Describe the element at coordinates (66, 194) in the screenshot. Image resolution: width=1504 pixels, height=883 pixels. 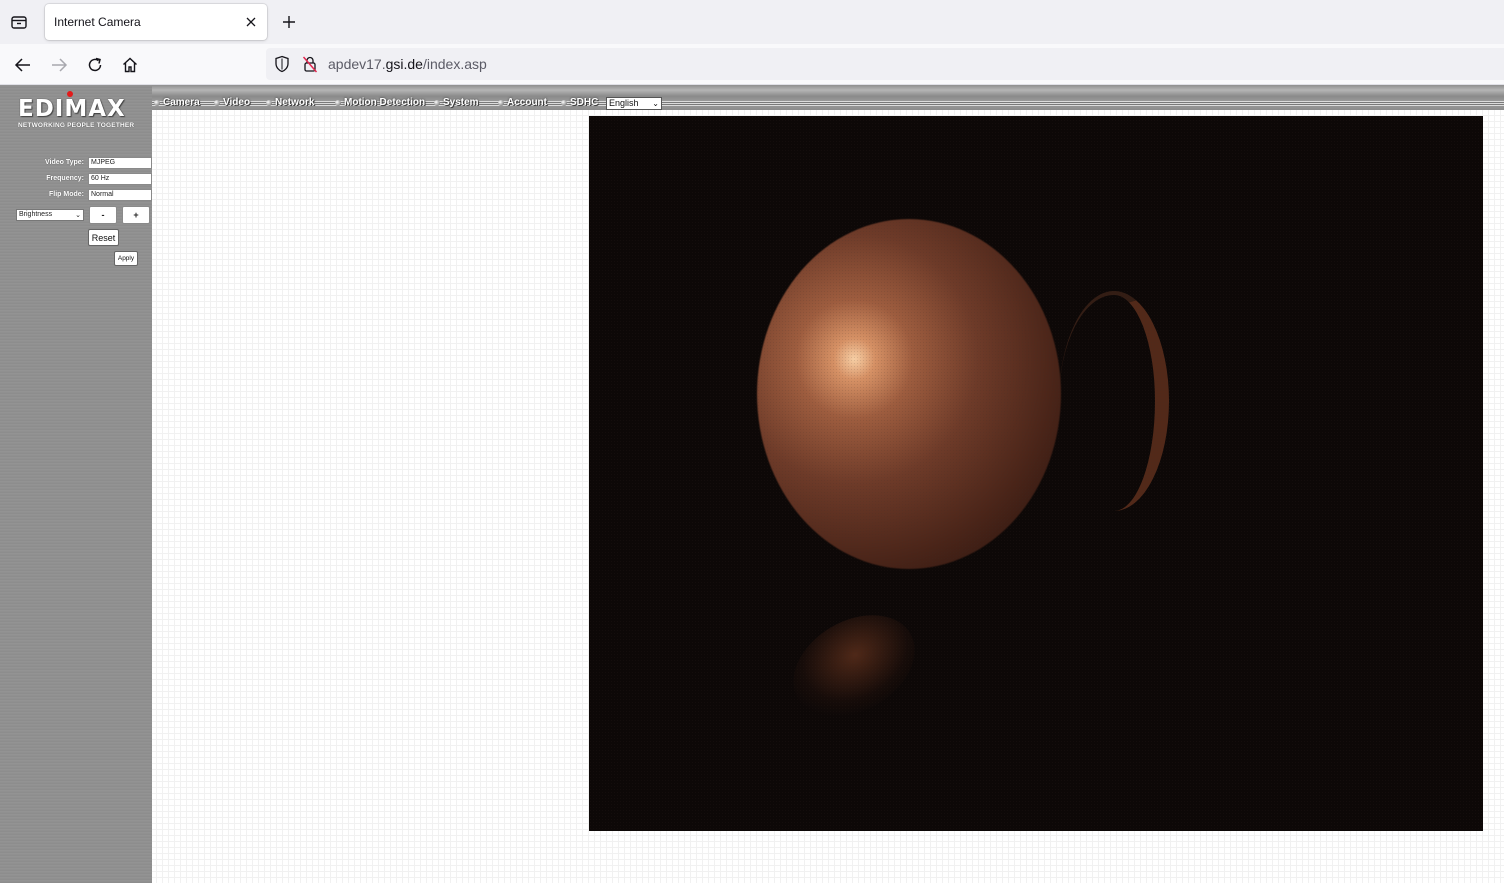
I see `flip-mode-label: Flip Mode:` at that location.